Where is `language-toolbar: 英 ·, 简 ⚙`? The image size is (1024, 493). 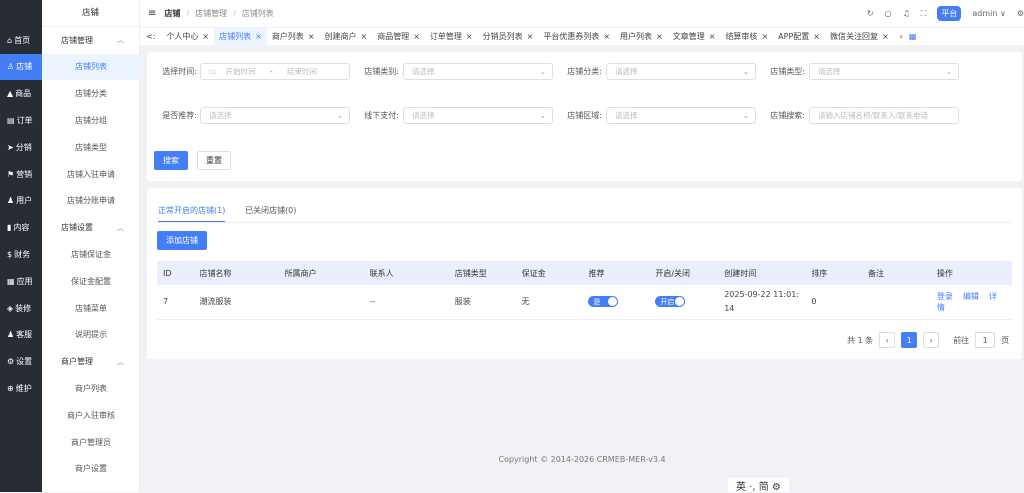 language-toolbar: 英 ·, 简 ⚙ is located at coordinates (758, 485).